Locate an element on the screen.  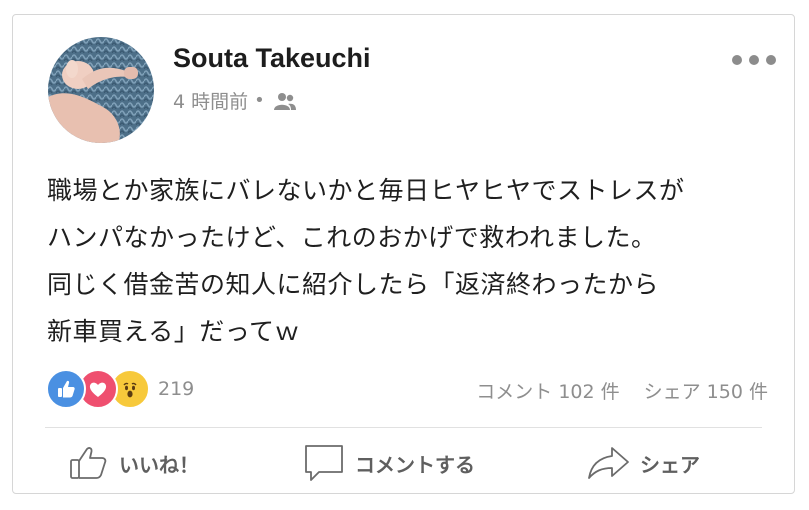
post-text-line: 職場とか家族にバレないかと毎日ヒヤヒヤでストレスが is located at coordinates (366, 190).